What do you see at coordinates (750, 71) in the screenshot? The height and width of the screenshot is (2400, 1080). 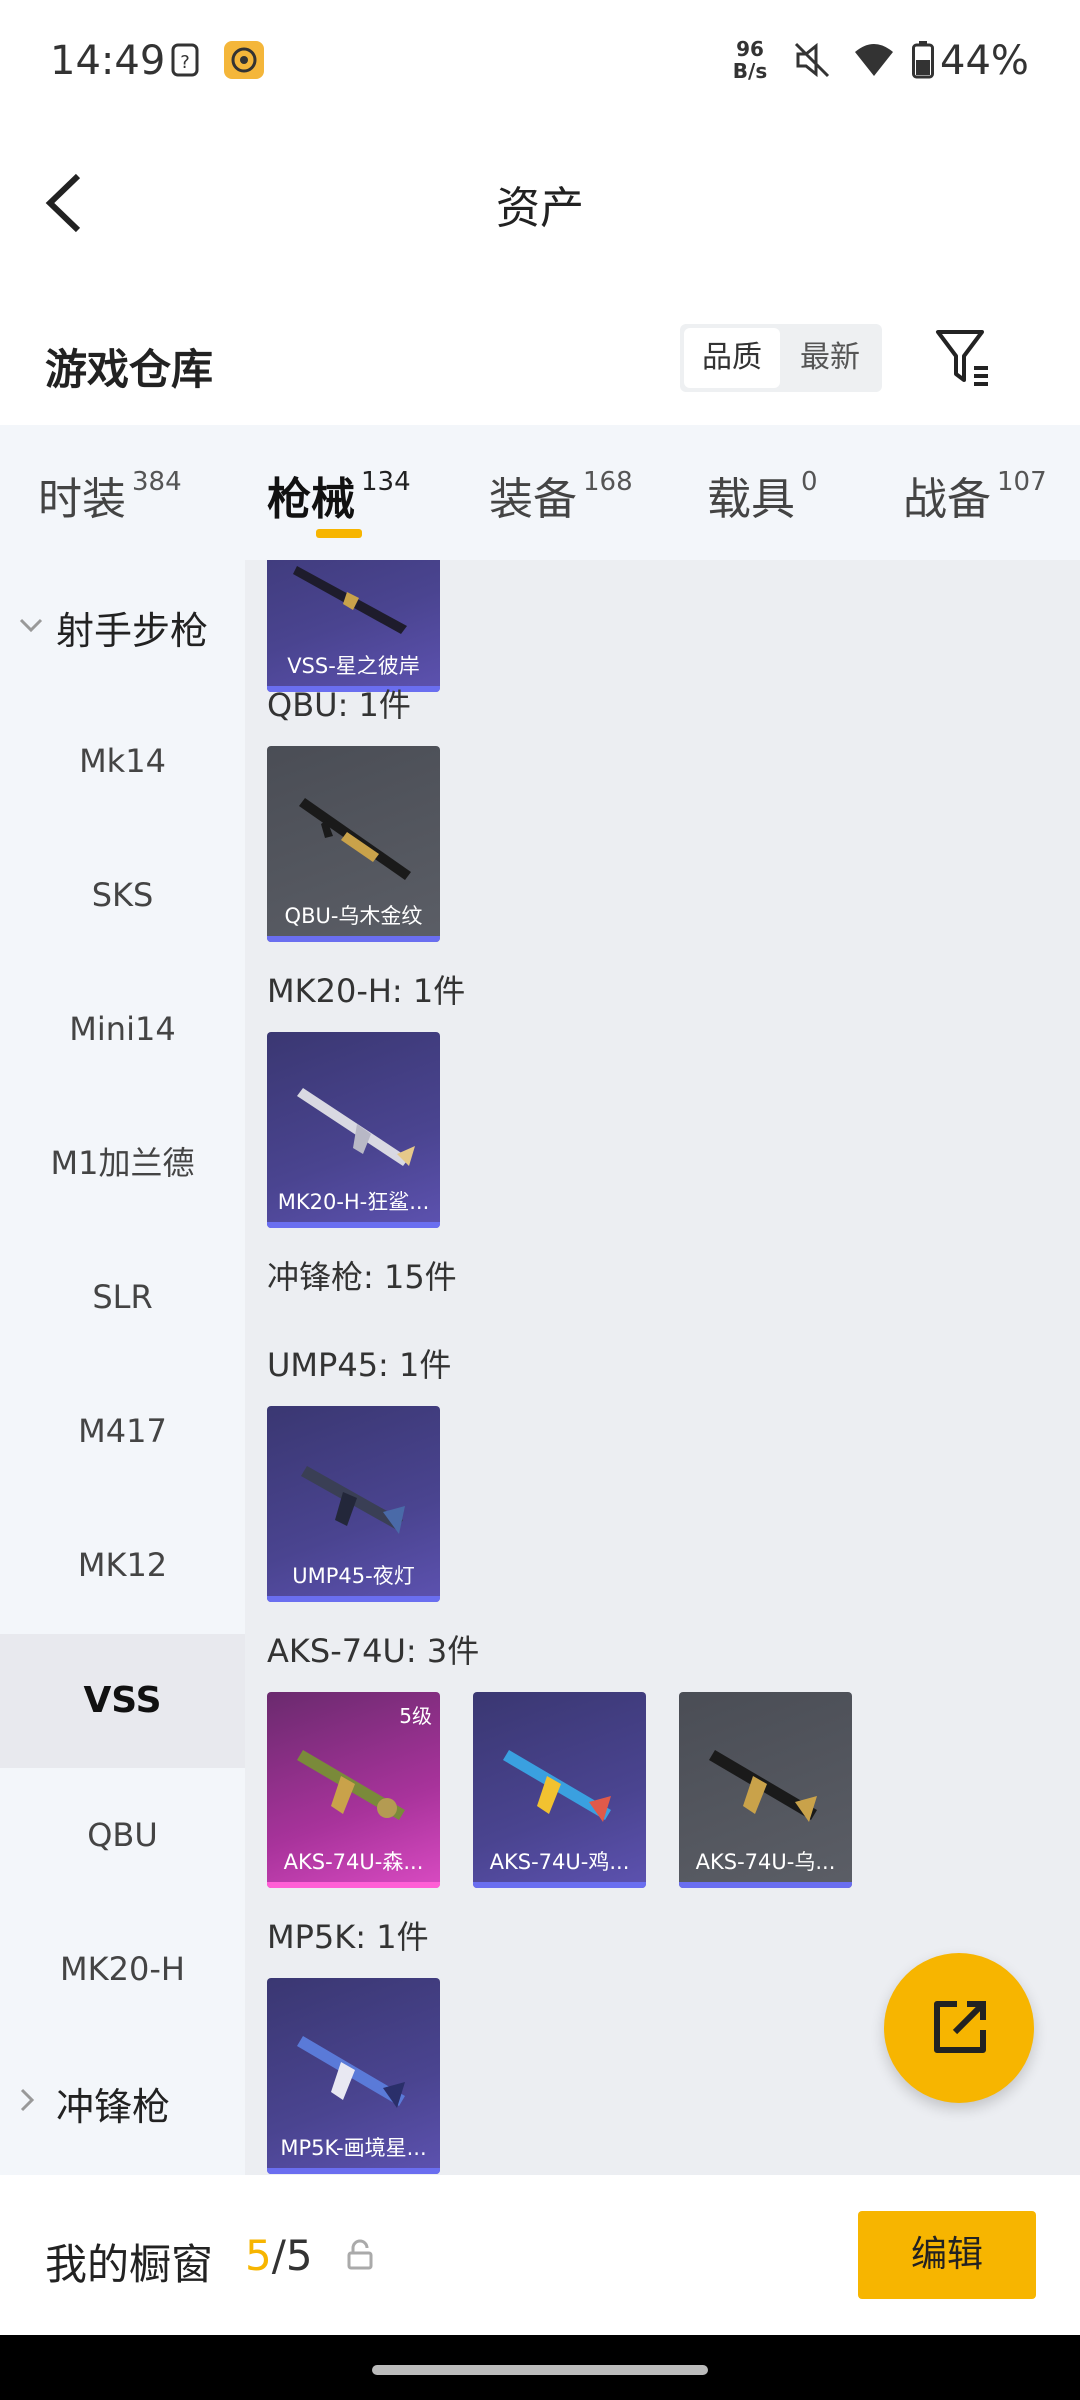 I see `net-speed-unit: B/s` at bounding box center [750, 71].